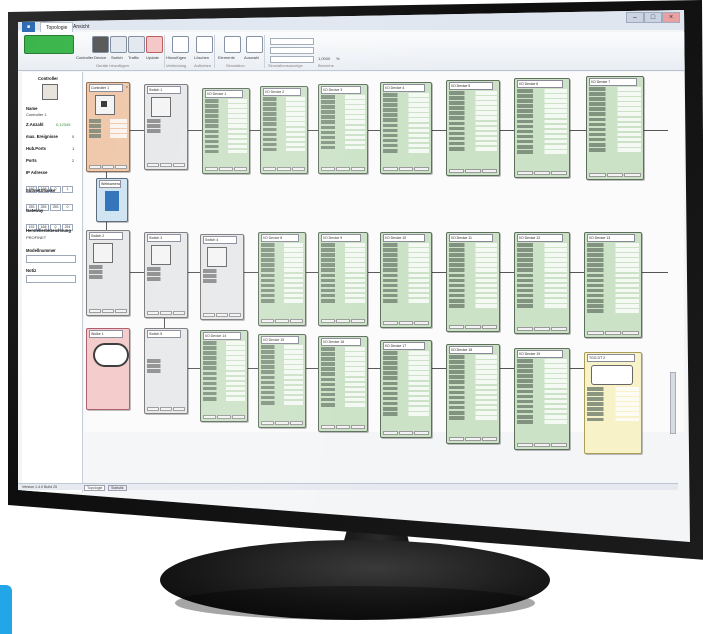  What do you see at coordinates (127, 87) in the screenshot?
I see `close-icon: ×` at bounding box center [127, 87].